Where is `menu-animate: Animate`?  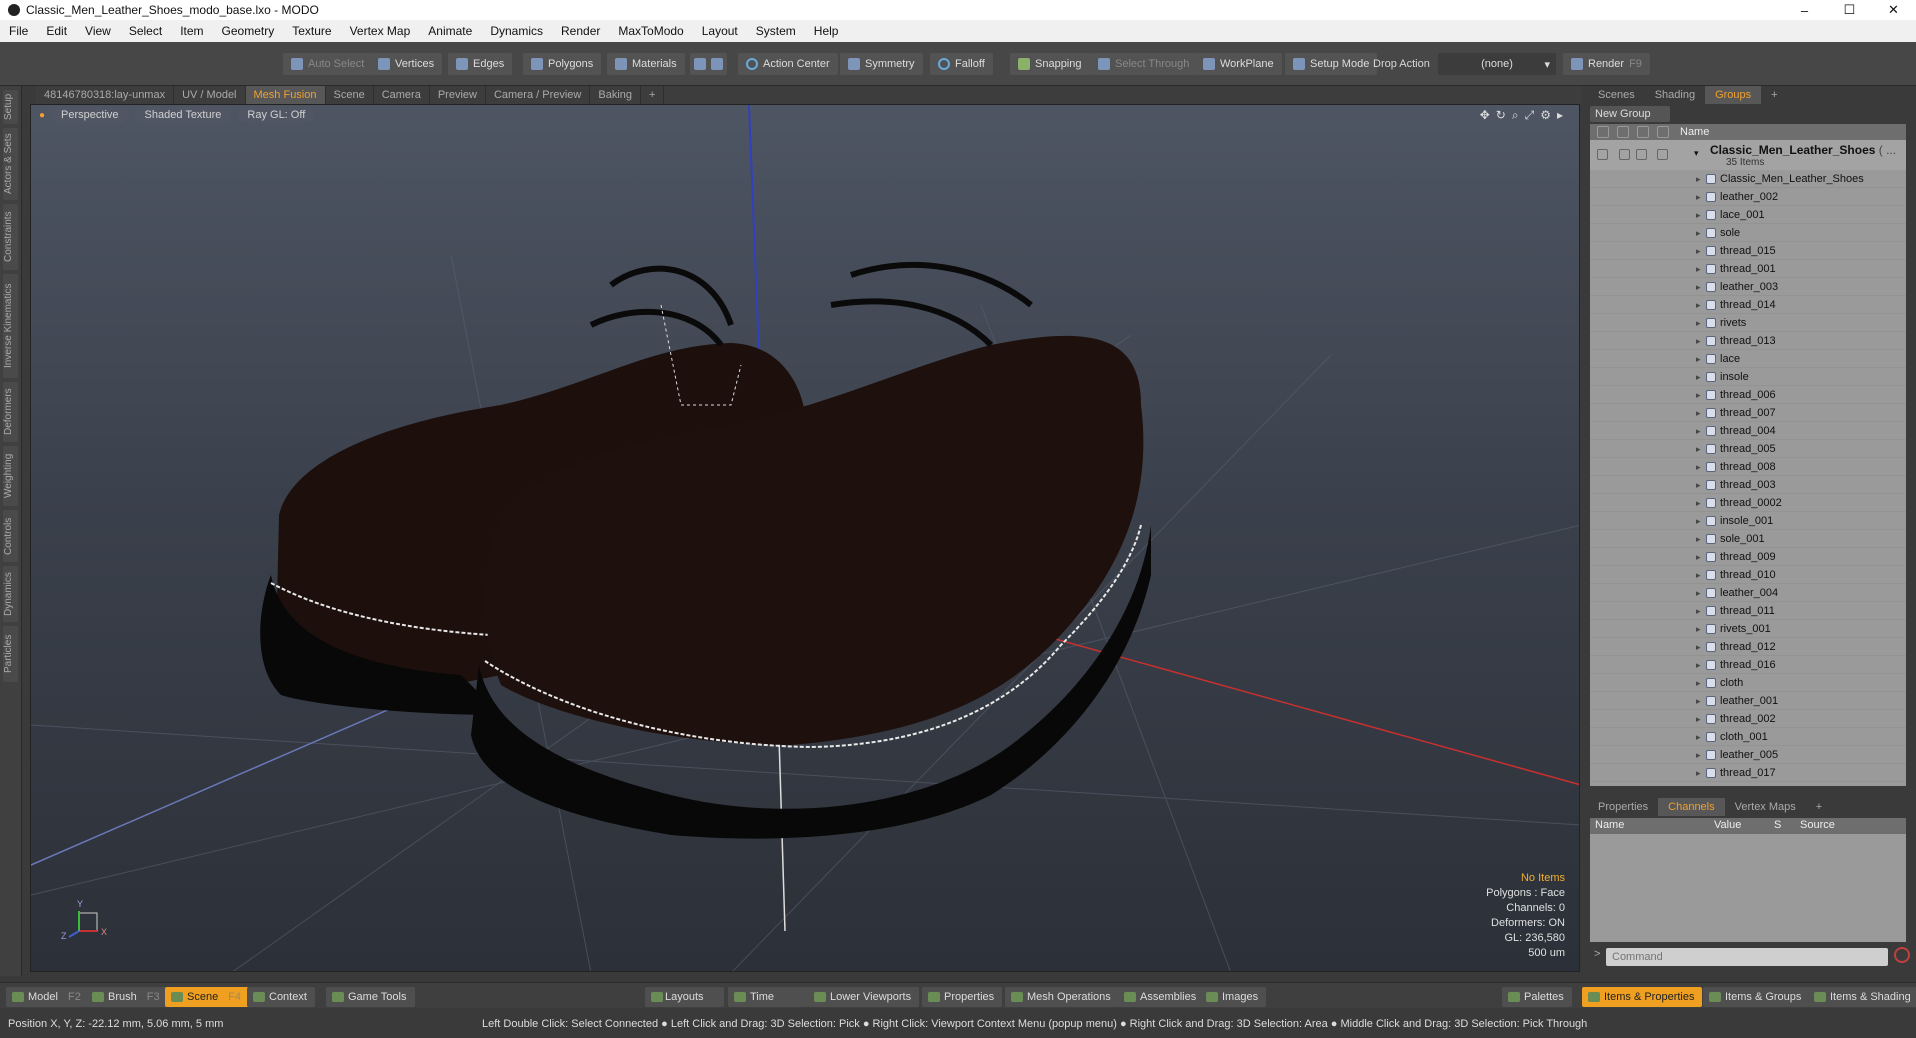
menu-animate: Animate is located at coordinates (450, 31).